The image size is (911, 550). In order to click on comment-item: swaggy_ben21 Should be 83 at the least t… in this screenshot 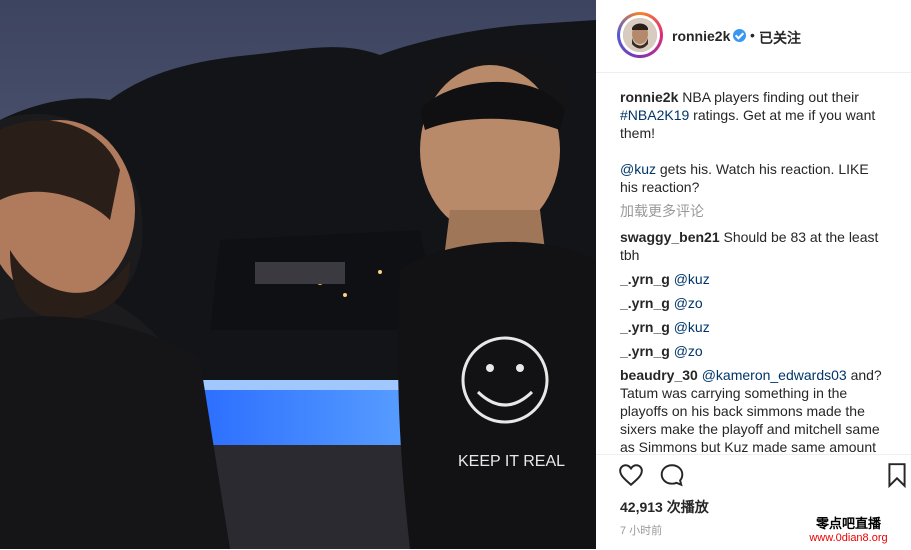, I will do `click(755, 246)`.